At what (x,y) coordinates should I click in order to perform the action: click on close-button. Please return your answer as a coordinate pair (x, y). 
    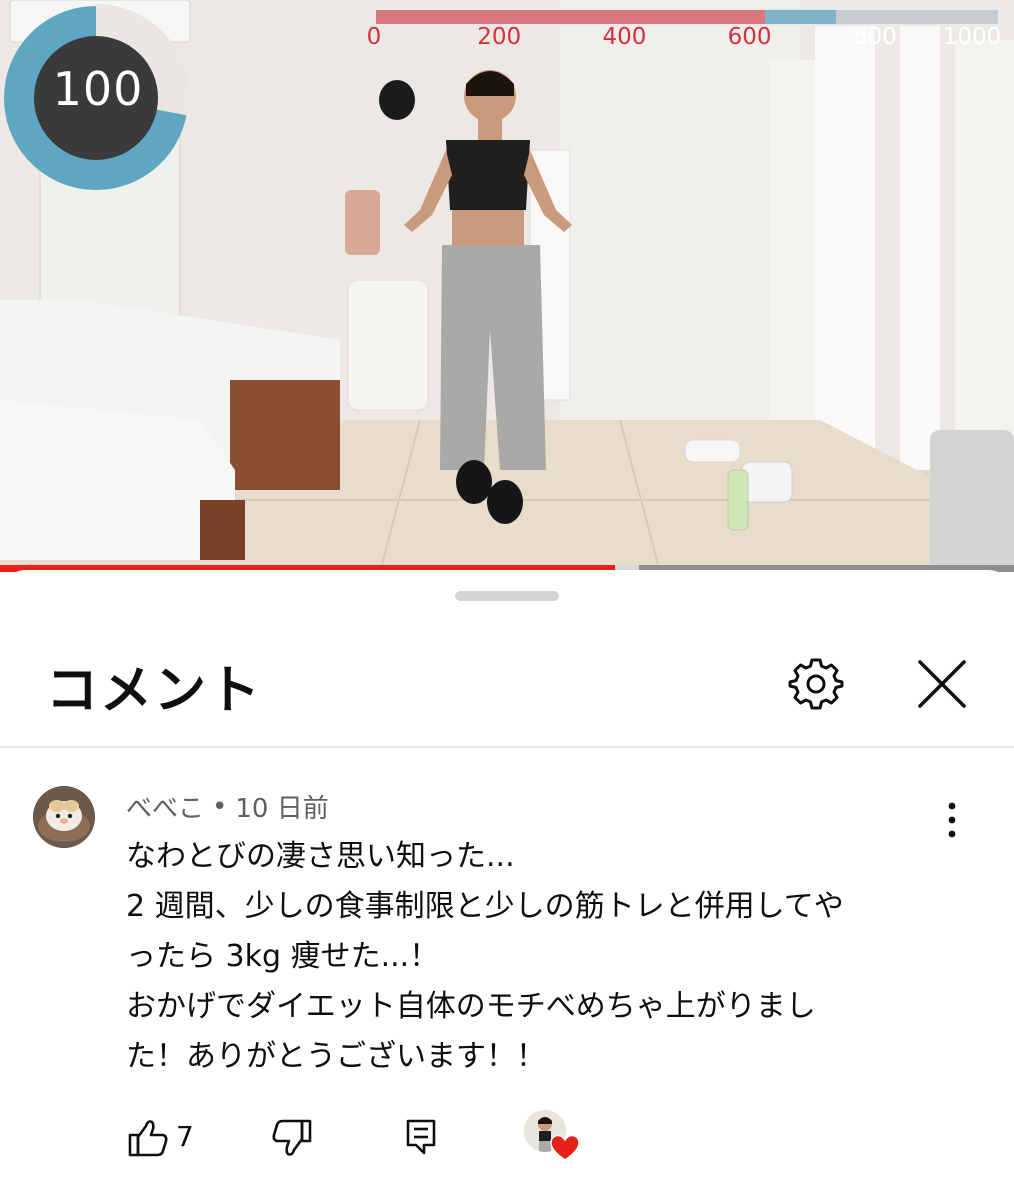
    Looking at the image, I should click on (942, 684).